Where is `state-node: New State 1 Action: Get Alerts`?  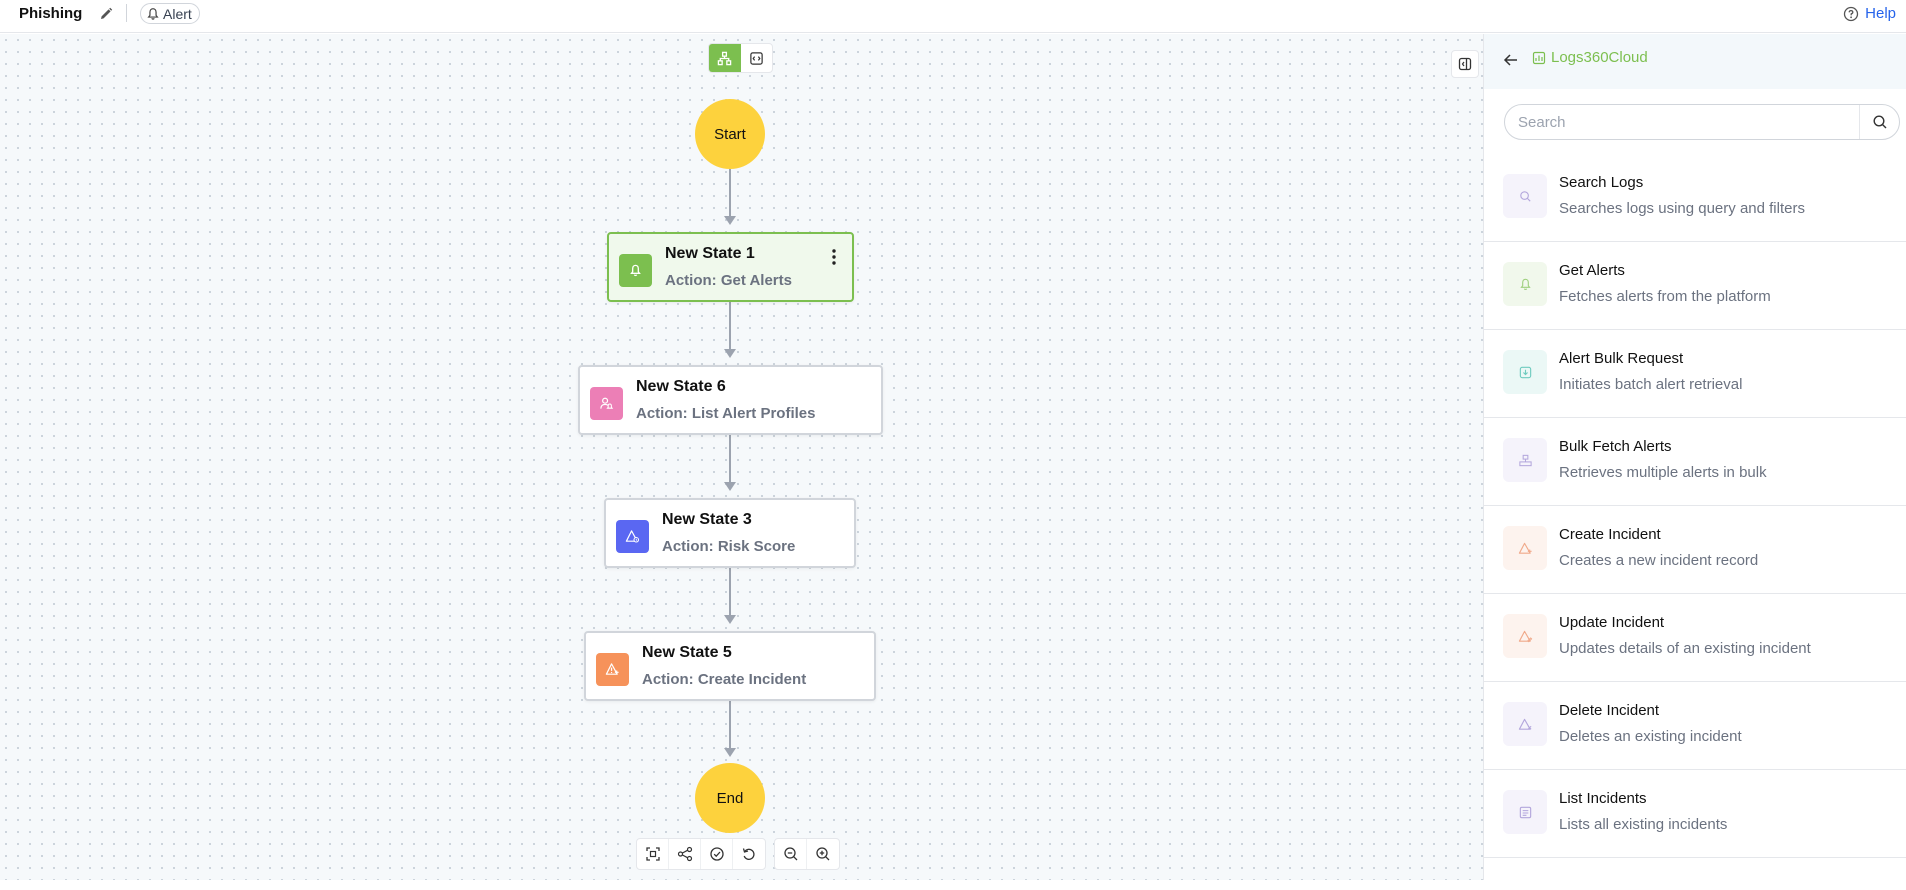 state-node: New State 1 Action: Get Alerts is located at coordinates (730, 267).